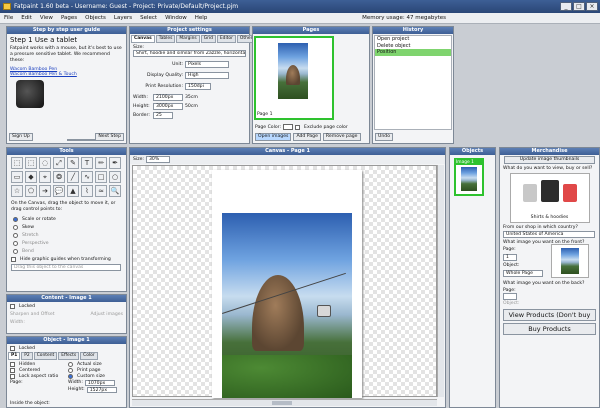 This screenshot has width=600, height=408. What do you see at coordinates (148, 18) in the screenshot?
I see `menu-select: Select` at bounding box center [148, 18].